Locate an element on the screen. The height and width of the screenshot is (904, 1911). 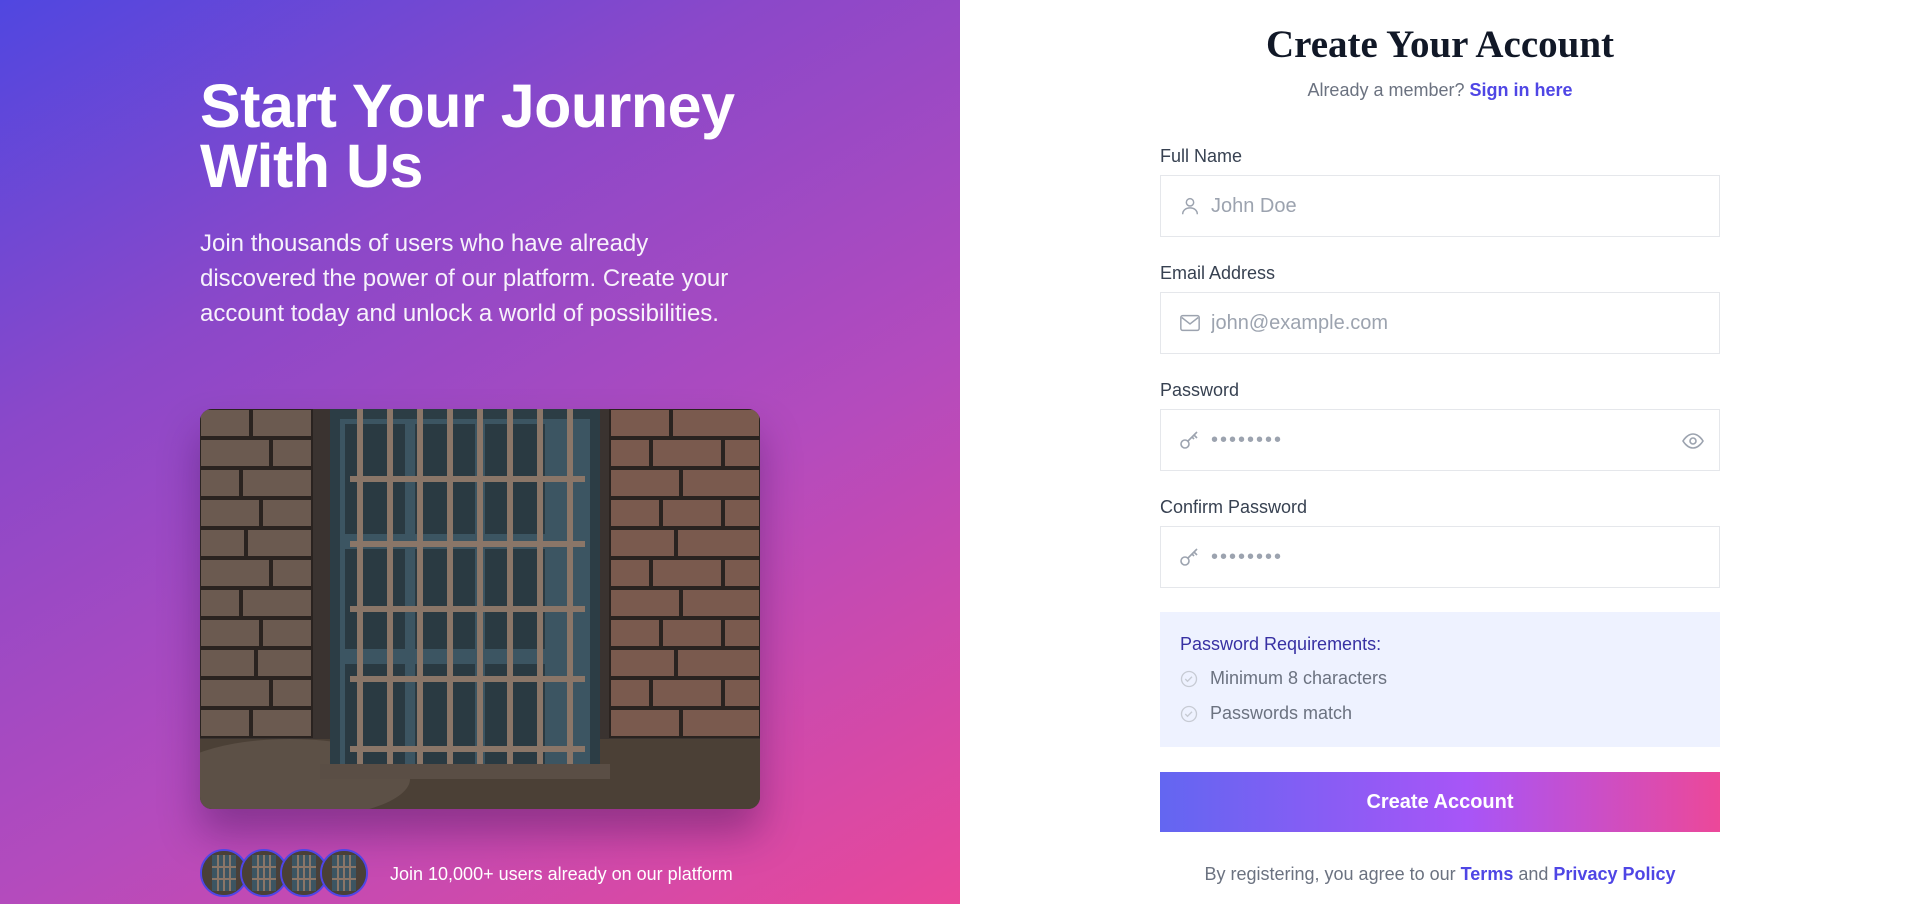
requirements-title: Password Requirements: is located at coordinates (1281, 644).